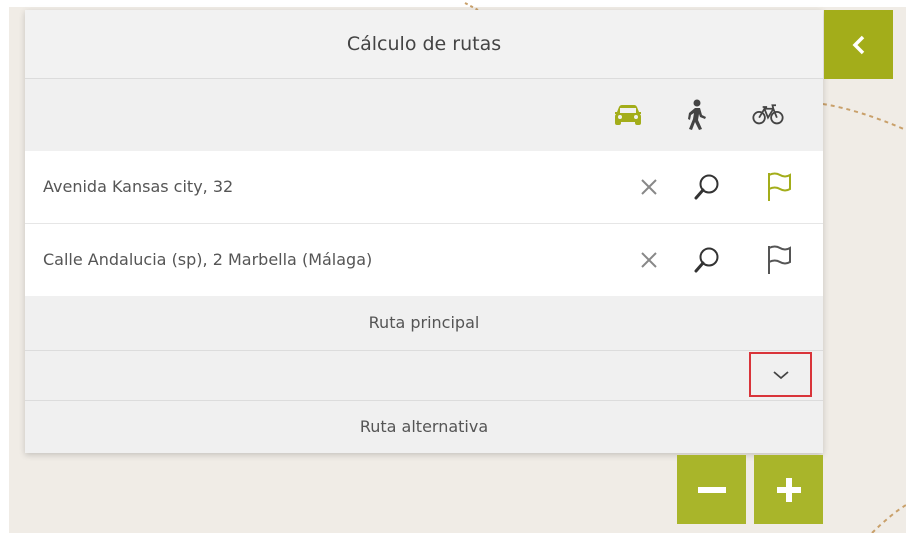  I want to click on minus-icon, so click(711, 489).